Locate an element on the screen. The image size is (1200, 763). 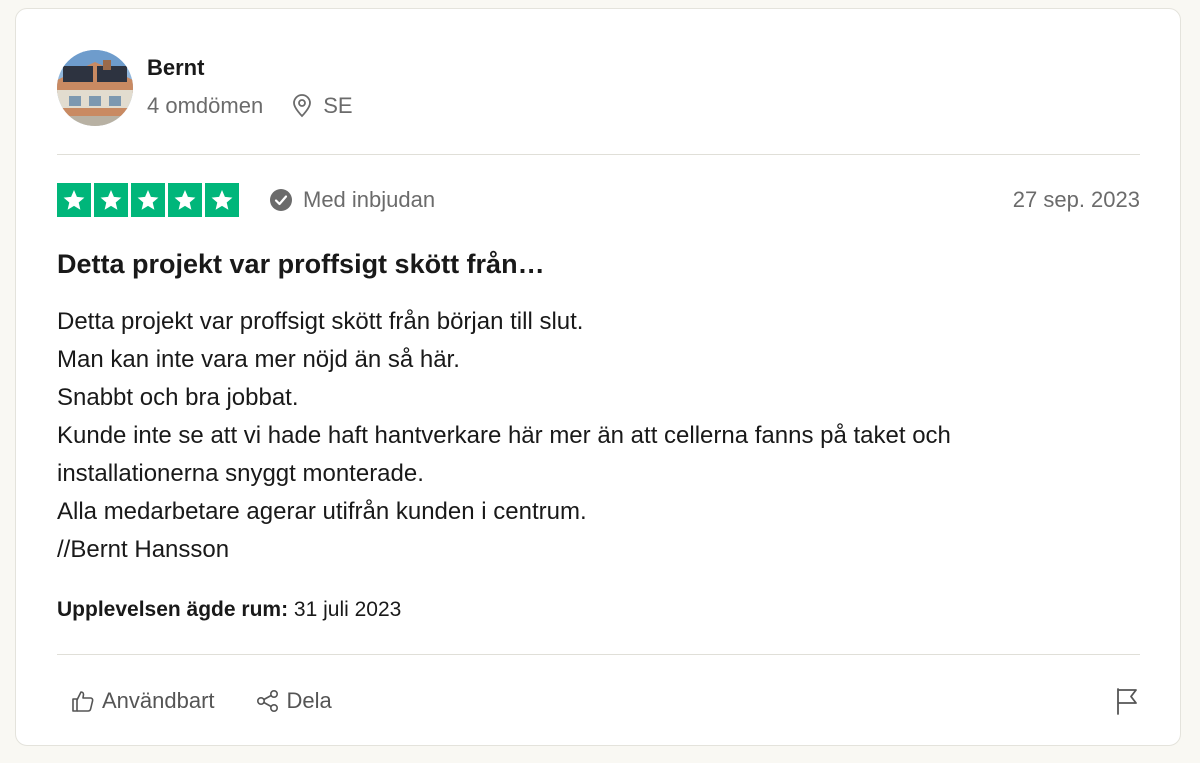
experience-label: Upplevelsen ägde rum: is located at coordinates (173, 609).